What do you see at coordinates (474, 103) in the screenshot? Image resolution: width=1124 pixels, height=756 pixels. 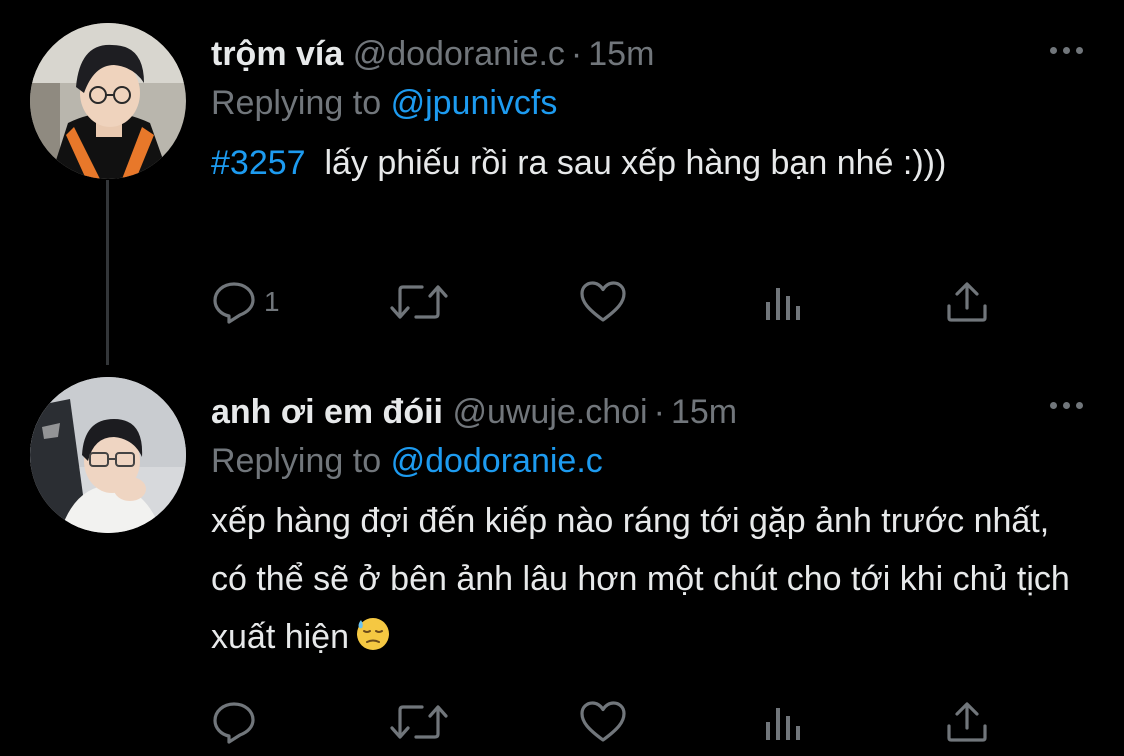 I see `reply-mention-link: @jpunivcfs` at bounding box center [474, 103].